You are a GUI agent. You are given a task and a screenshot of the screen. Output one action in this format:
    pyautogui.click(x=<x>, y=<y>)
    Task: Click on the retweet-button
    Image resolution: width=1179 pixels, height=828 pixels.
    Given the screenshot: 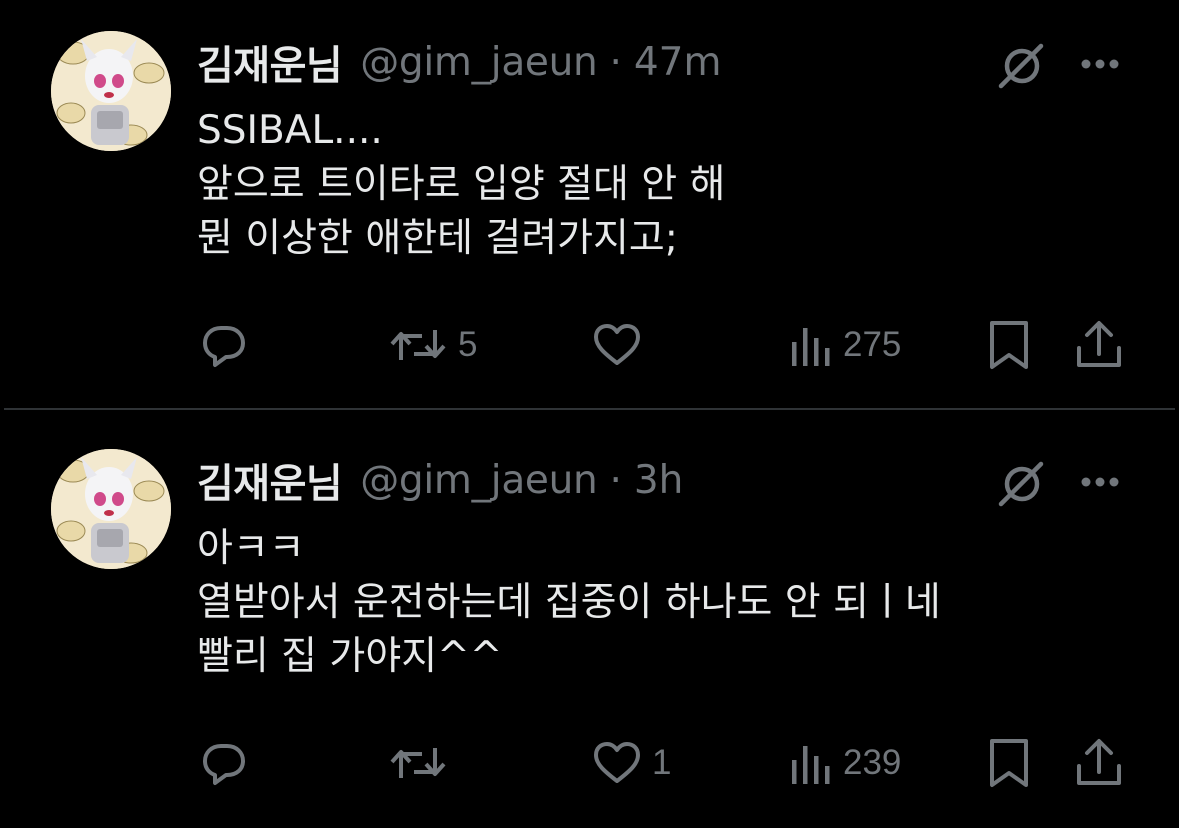 What is the action you would take?
    pyautogui.click(x=423, y=763)
    